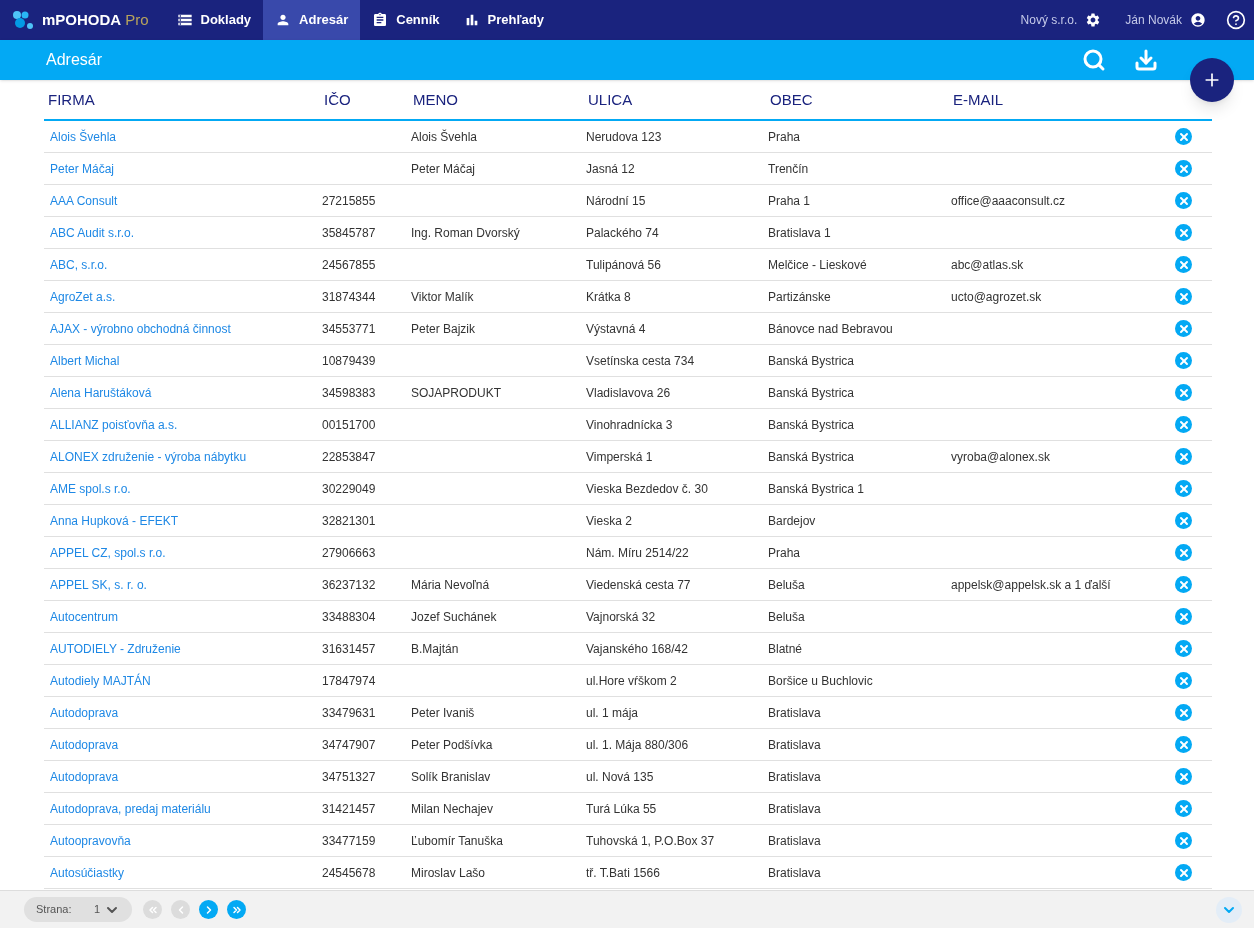 This screenshot has height=928, width=1254. What do you see at coordinates (364, 99) in the screenshot?
I see `column-header: IČO` at bounding box center [364, 99].